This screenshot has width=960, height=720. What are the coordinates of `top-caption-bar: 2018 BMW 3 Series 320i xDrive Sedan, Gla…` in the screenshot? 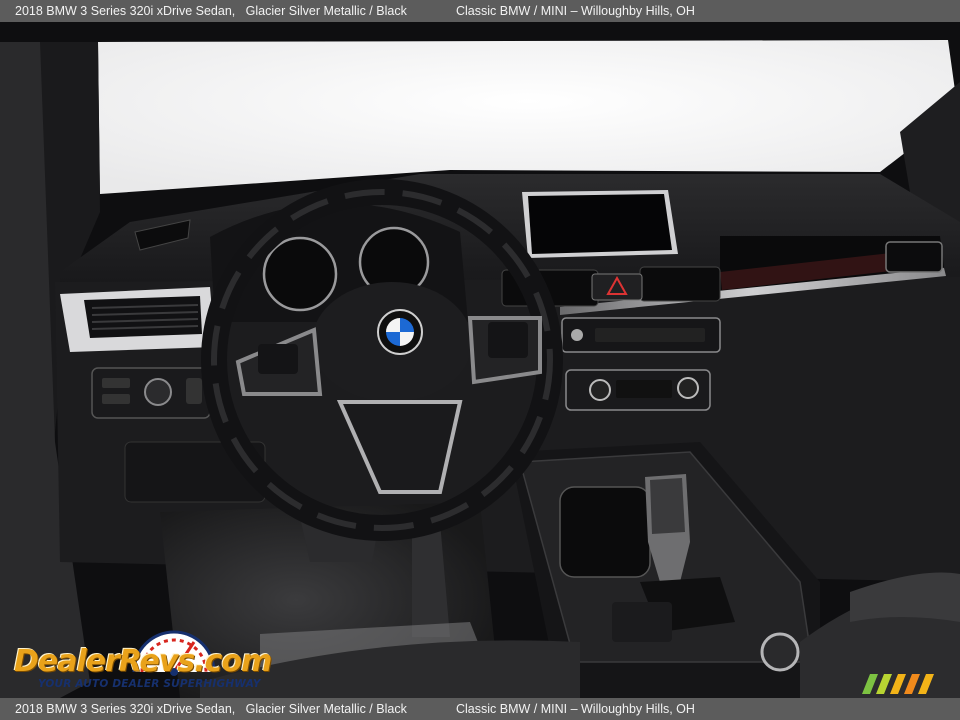 It's located at (480, 11).